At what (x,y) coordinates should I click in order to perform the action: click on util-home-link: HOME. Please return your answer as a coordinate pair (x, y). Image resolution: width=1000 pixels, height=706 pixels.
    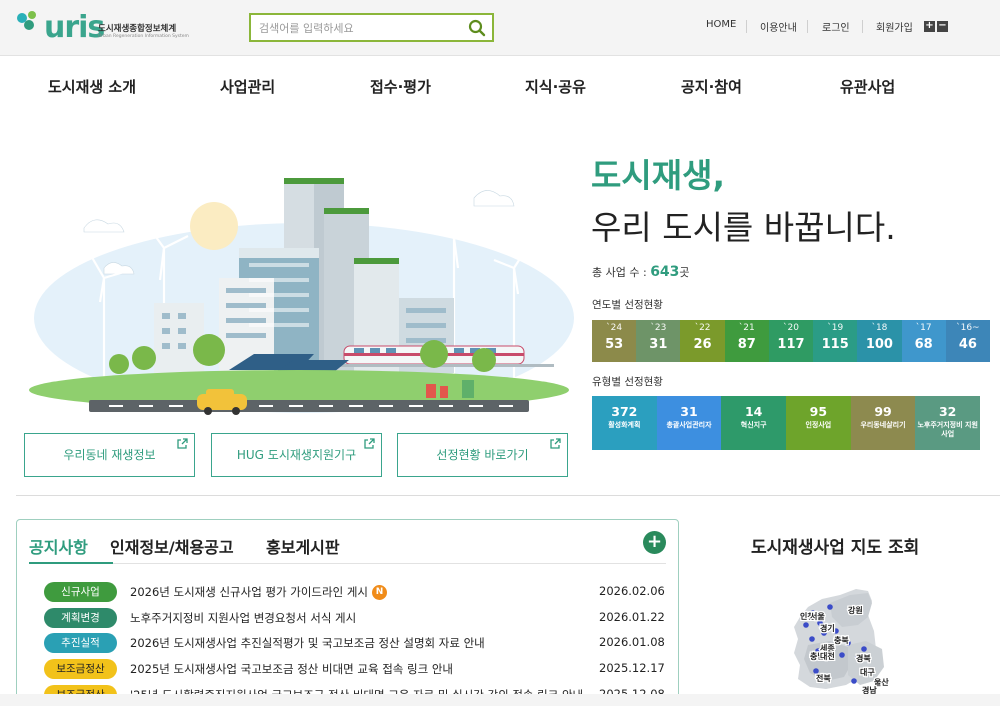
    Looking at the image, I should click on (721, 27).